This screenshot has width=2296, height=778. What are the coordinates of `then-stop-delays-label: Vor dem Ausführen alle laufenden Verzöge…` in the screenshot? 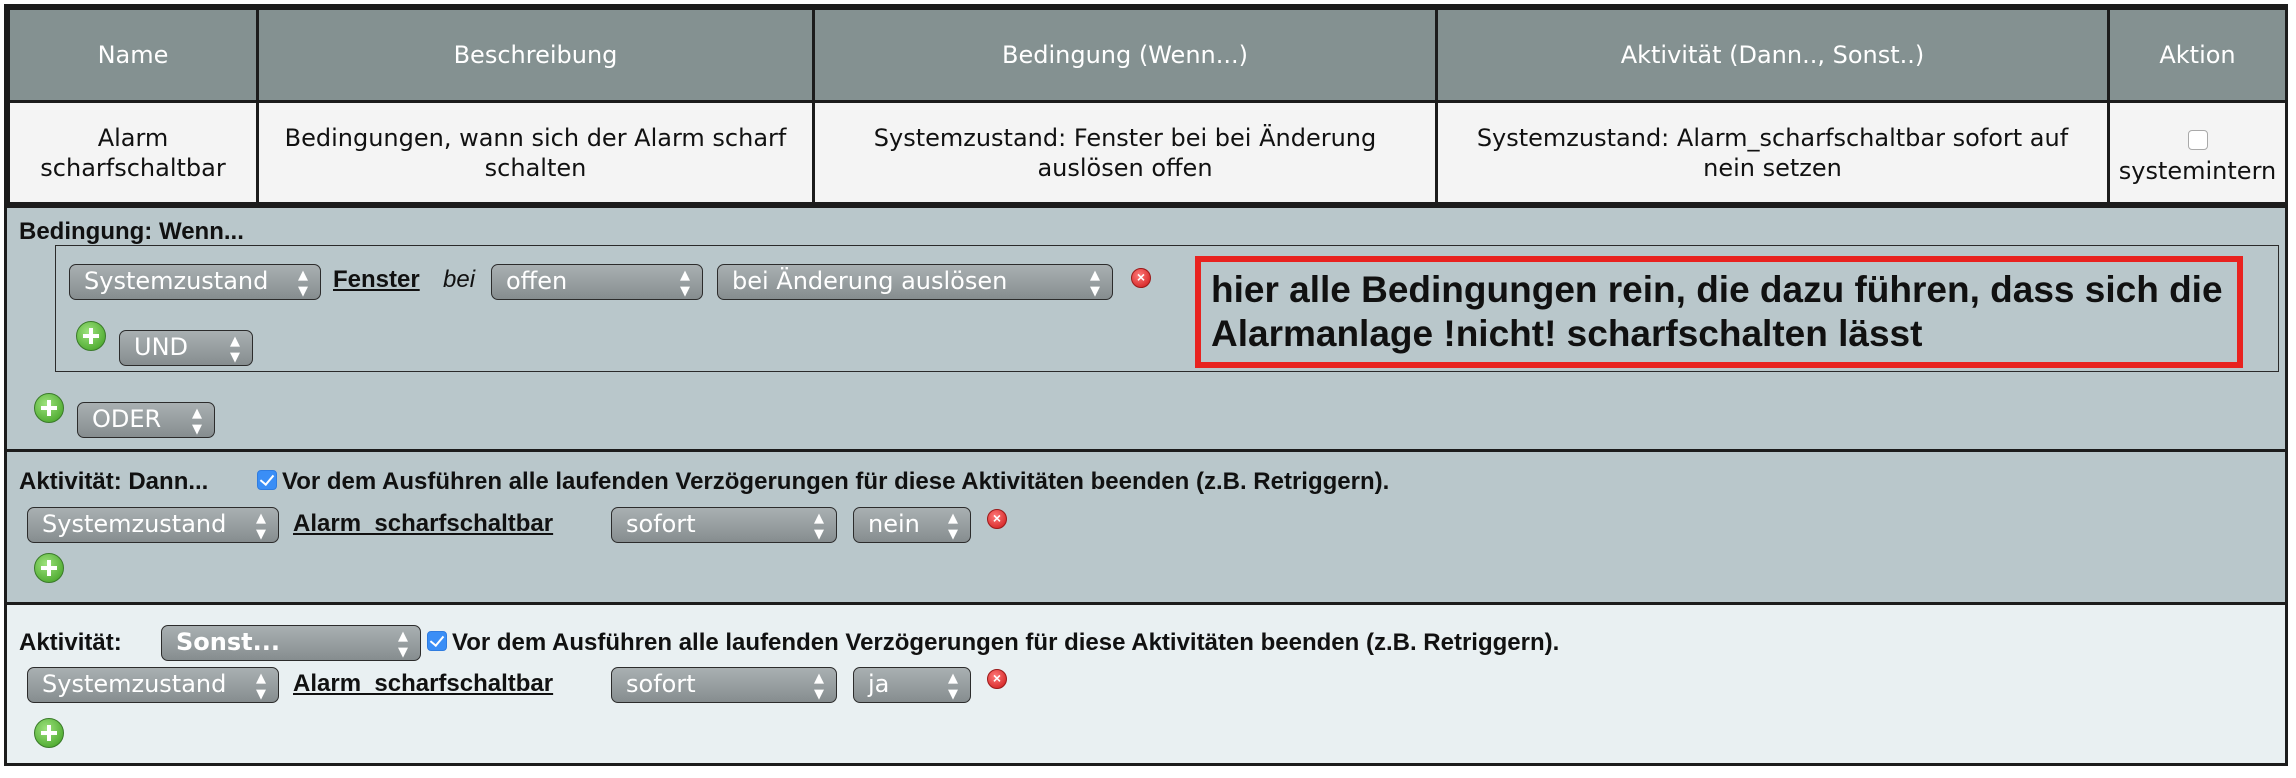 It's located at (836, 481).